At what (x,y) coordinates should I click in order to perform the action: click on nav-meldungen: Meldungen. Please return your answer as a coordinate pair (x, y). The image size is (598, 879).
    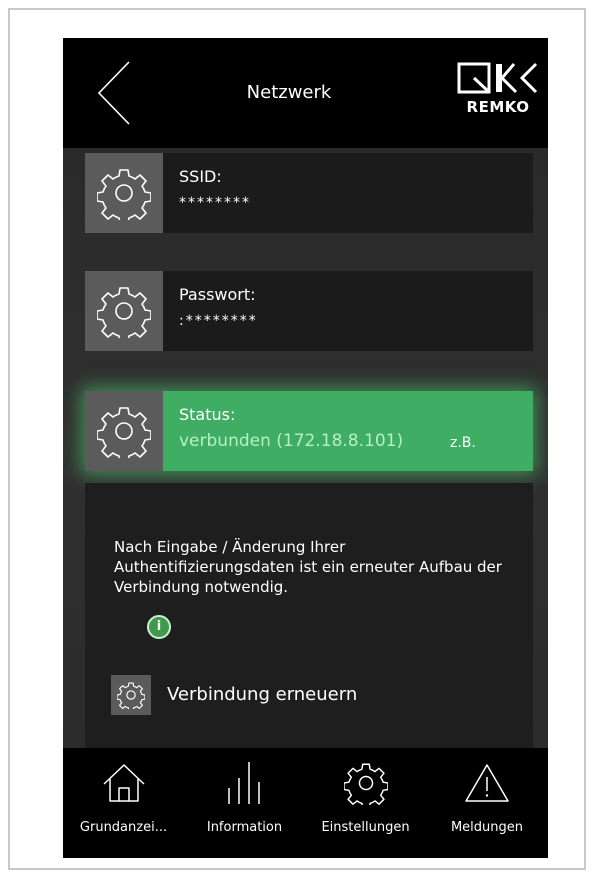
    Looking at the image, I should click on (487, 803).